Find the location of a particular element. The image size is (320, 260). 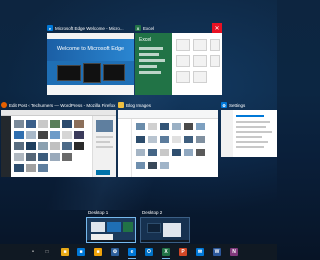

excel-window-preview: Excel is located at coordinates (178, 64).